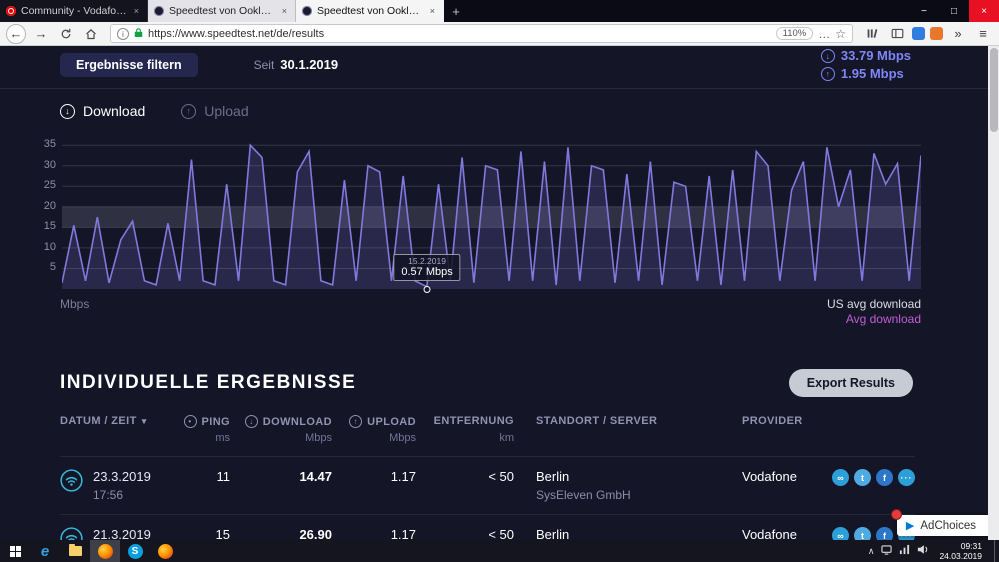  Describe the element at coordinates (402, 438) in the screenshot. I see `unit-upload: Mbps` at that location.